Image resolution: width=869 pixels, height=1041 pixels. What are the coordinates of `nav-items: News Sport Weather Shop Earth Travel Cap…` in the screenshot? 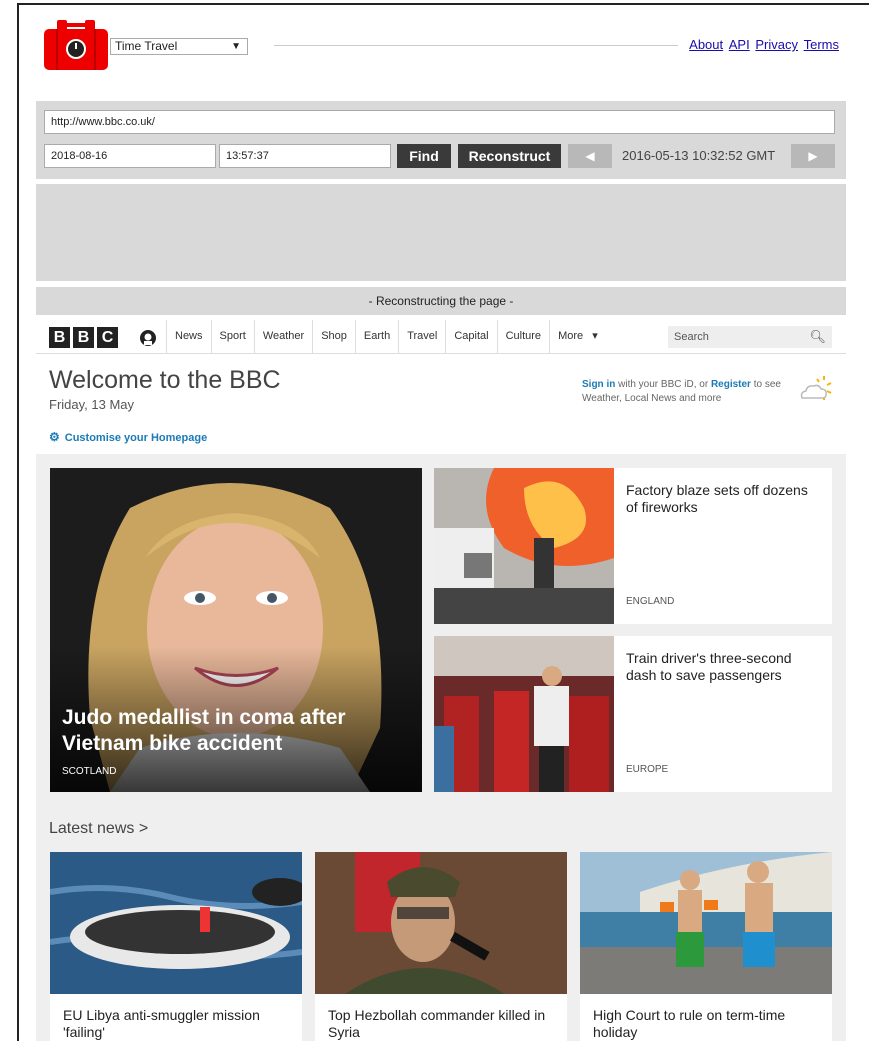 It's located at (386, 336).